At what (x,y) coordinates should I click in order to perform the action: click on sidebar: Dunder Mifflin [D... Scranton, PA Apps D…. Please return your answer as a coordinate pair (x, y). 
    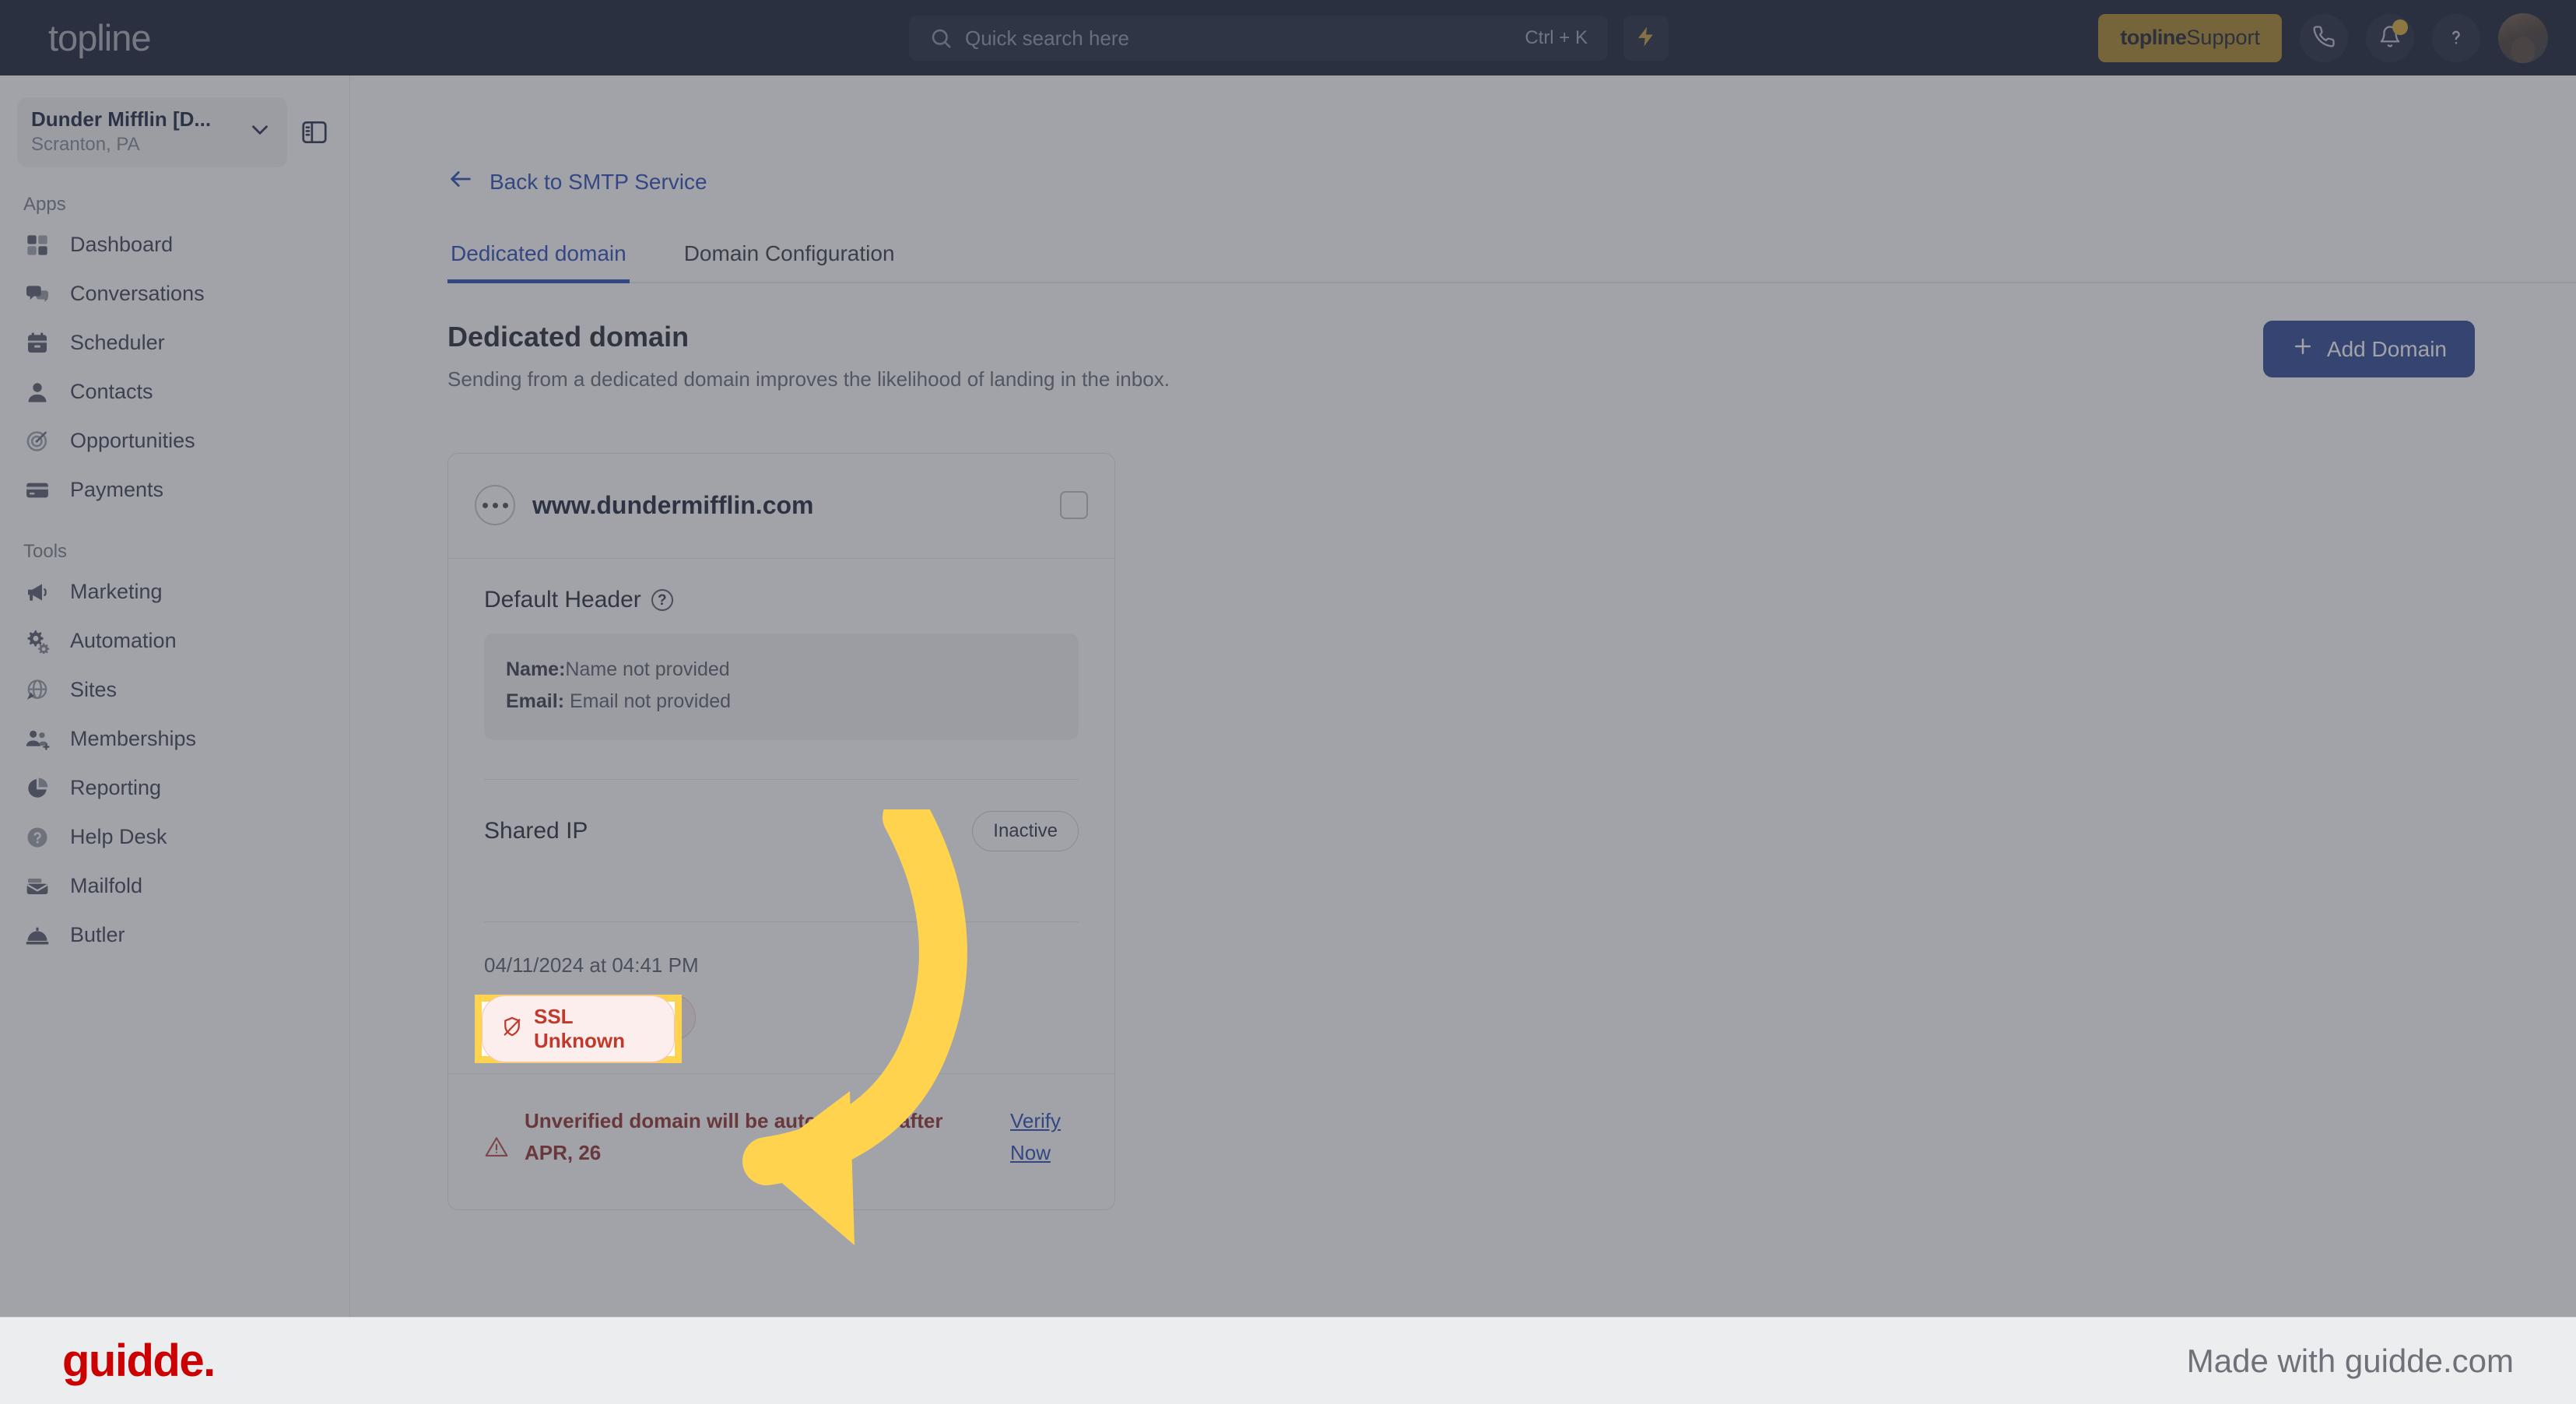
    Looking at the image, I should click on (175, 739).